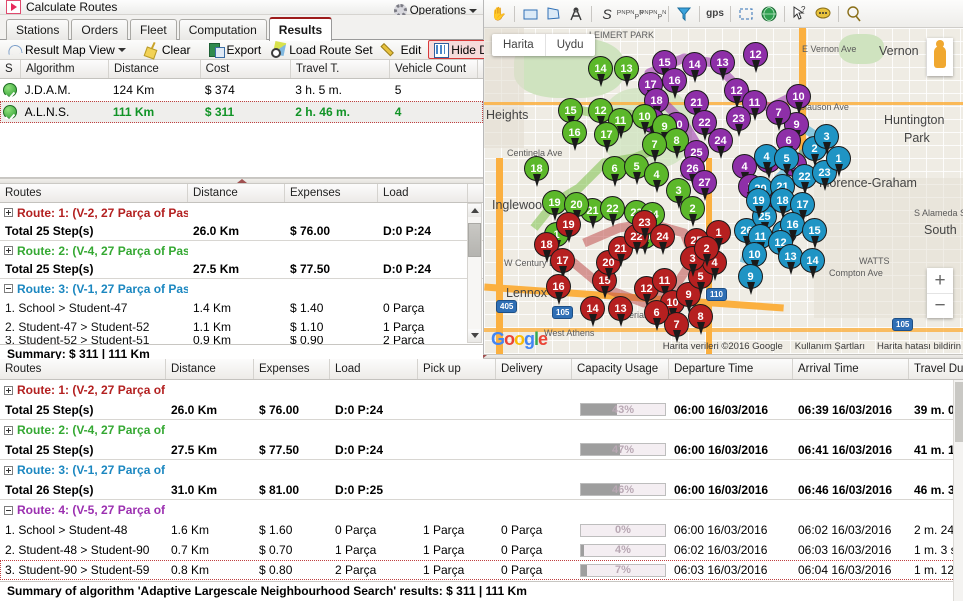 Image resolution: width=963 pixels, height=601 pixels. Describe the element at coordinates (474, 335) in the screenshot. I see `scroll-down-arrow-icon` at that location.